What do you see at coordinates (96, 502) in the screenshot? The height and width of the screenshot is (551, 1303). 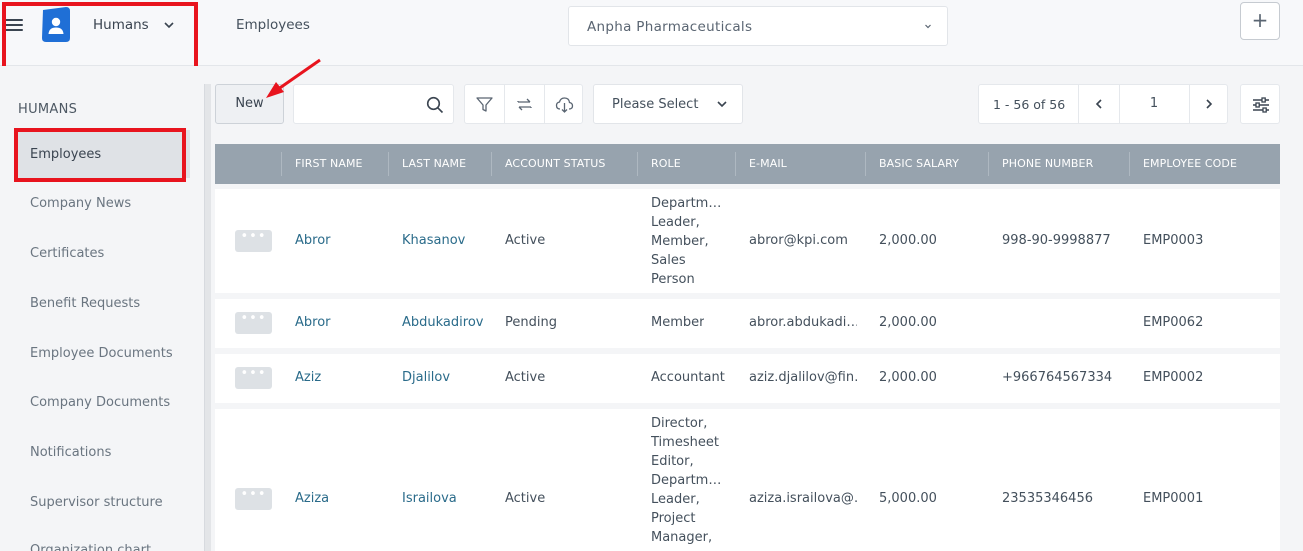 I see `sidebar-item-supervisor-structure: Supervisor structure` at bounding box center [96, 502].